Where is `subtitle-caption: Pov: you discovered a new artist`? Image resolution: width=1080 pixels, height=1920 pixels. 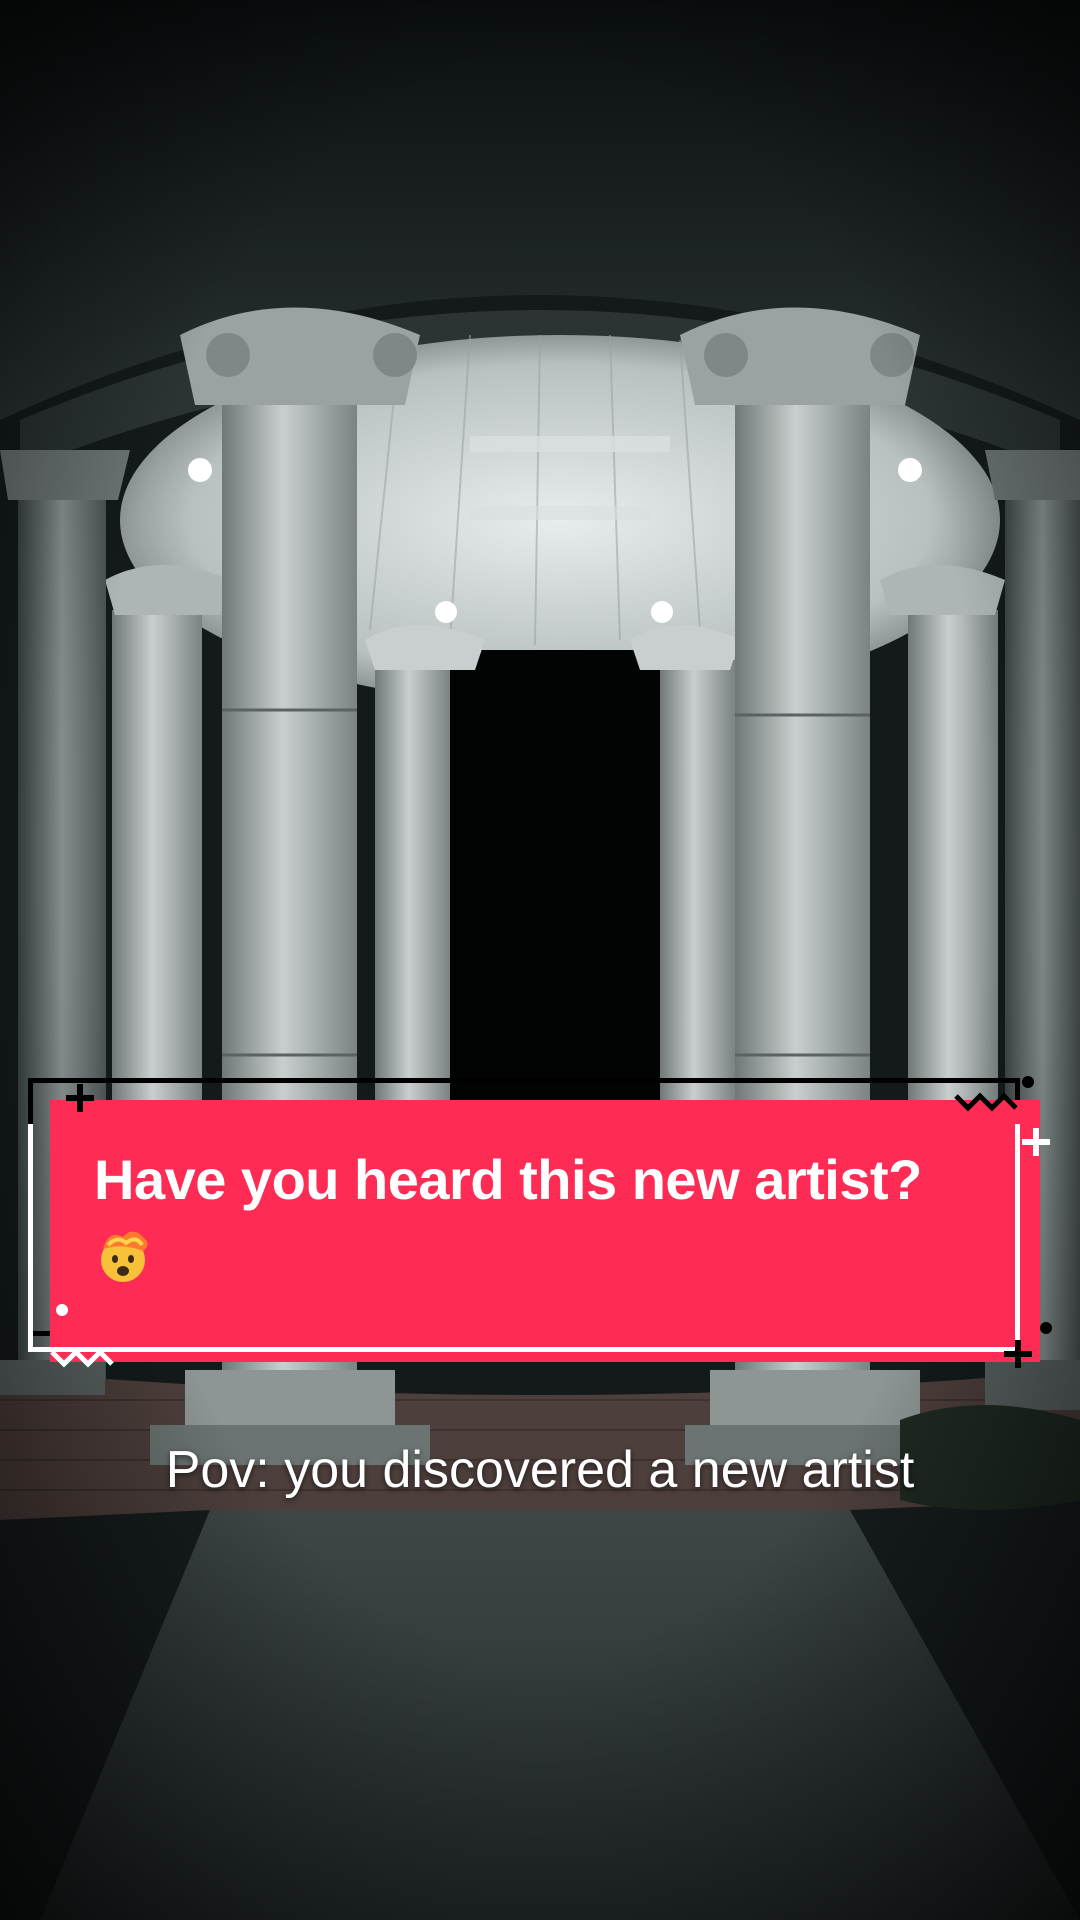 subtitle-caption: Pov: you discovered a new artist is located at coordinates (540, 1470).